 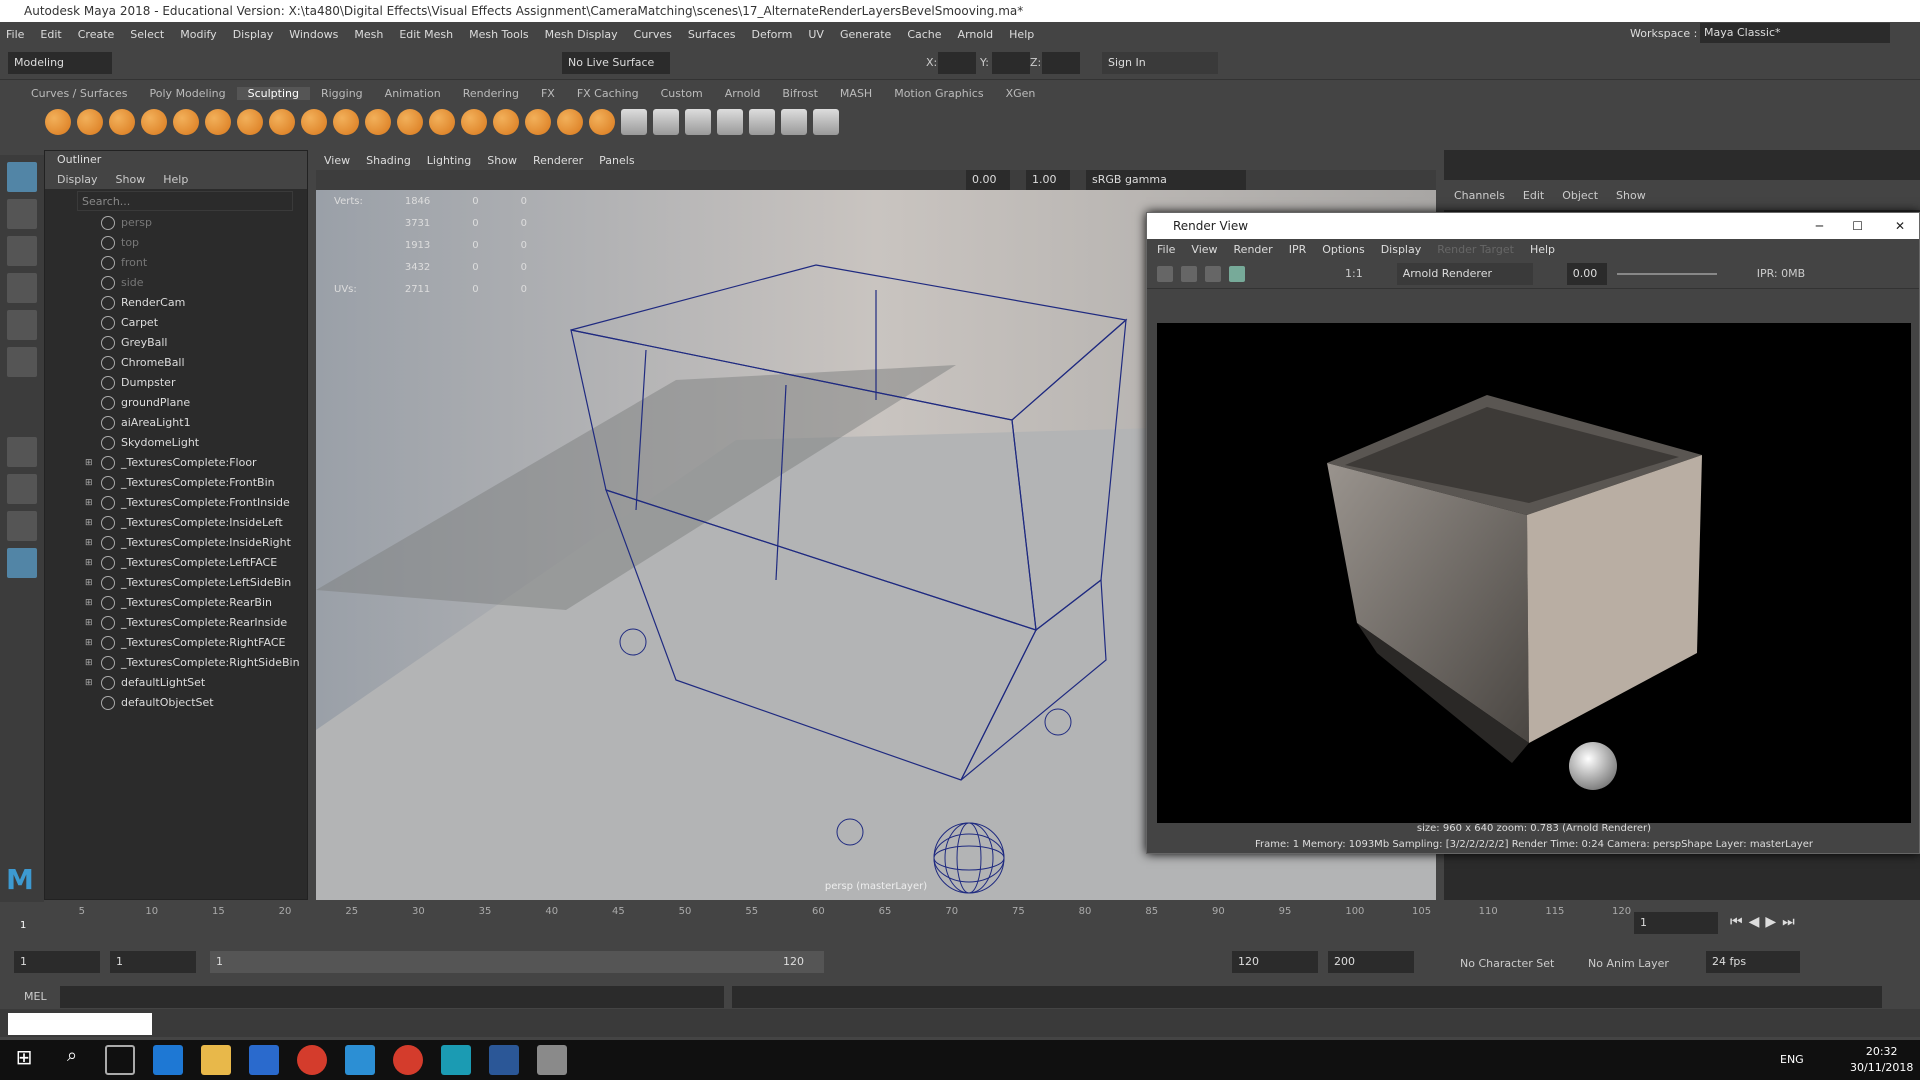 What do you see at coordinates (1061, 63) in the screenshot?
I see `z-field` at bounding box center [1061, 63].